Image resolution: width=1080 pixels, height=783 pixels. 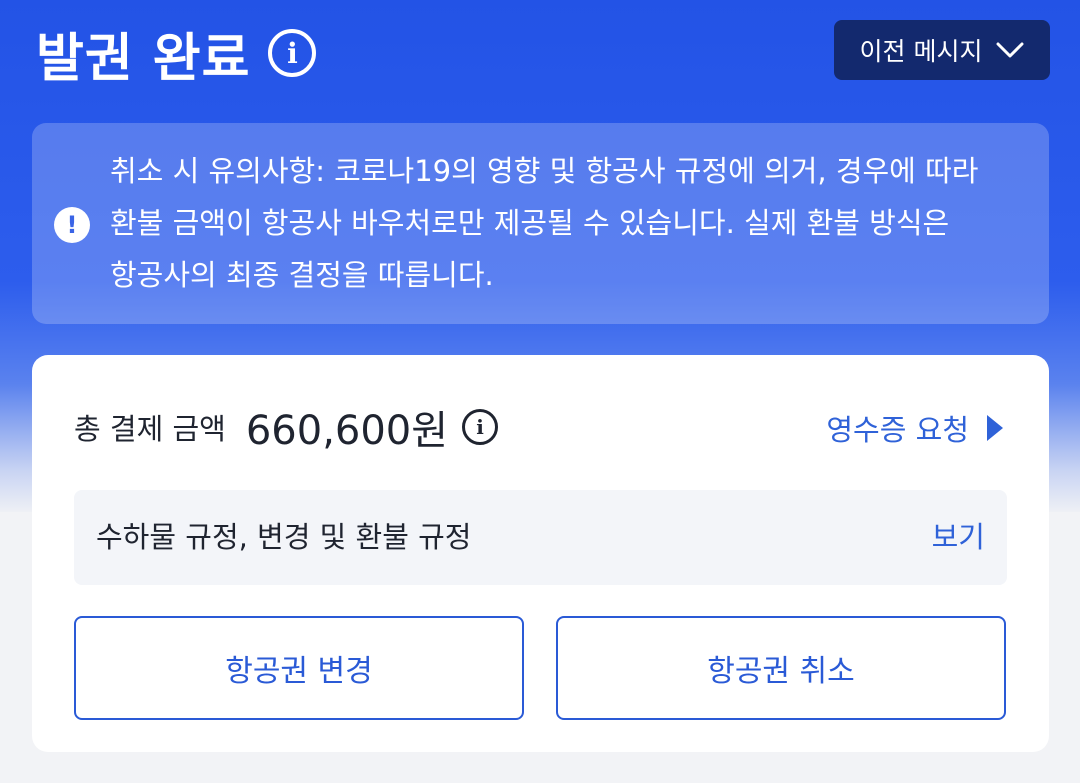 I want to click on exclamation-icon: !, so click(x=72, y=225).